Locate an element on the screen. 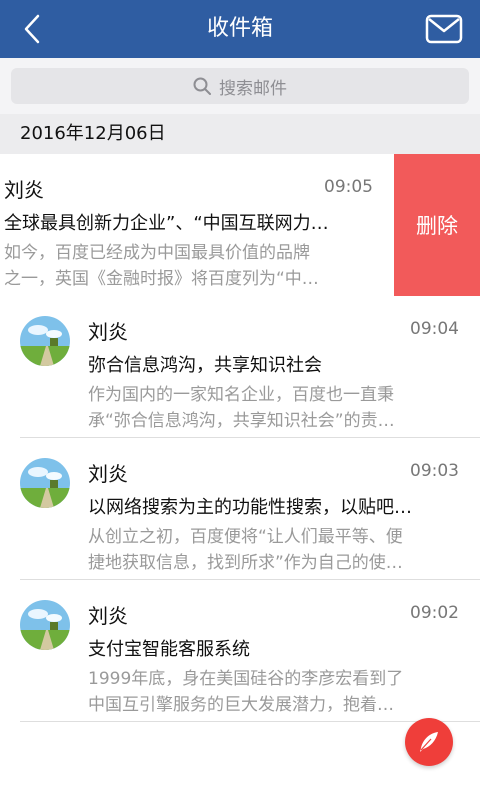 This screenshot has height=800, width=480. feather-icon is located at coordinates (429, 742).